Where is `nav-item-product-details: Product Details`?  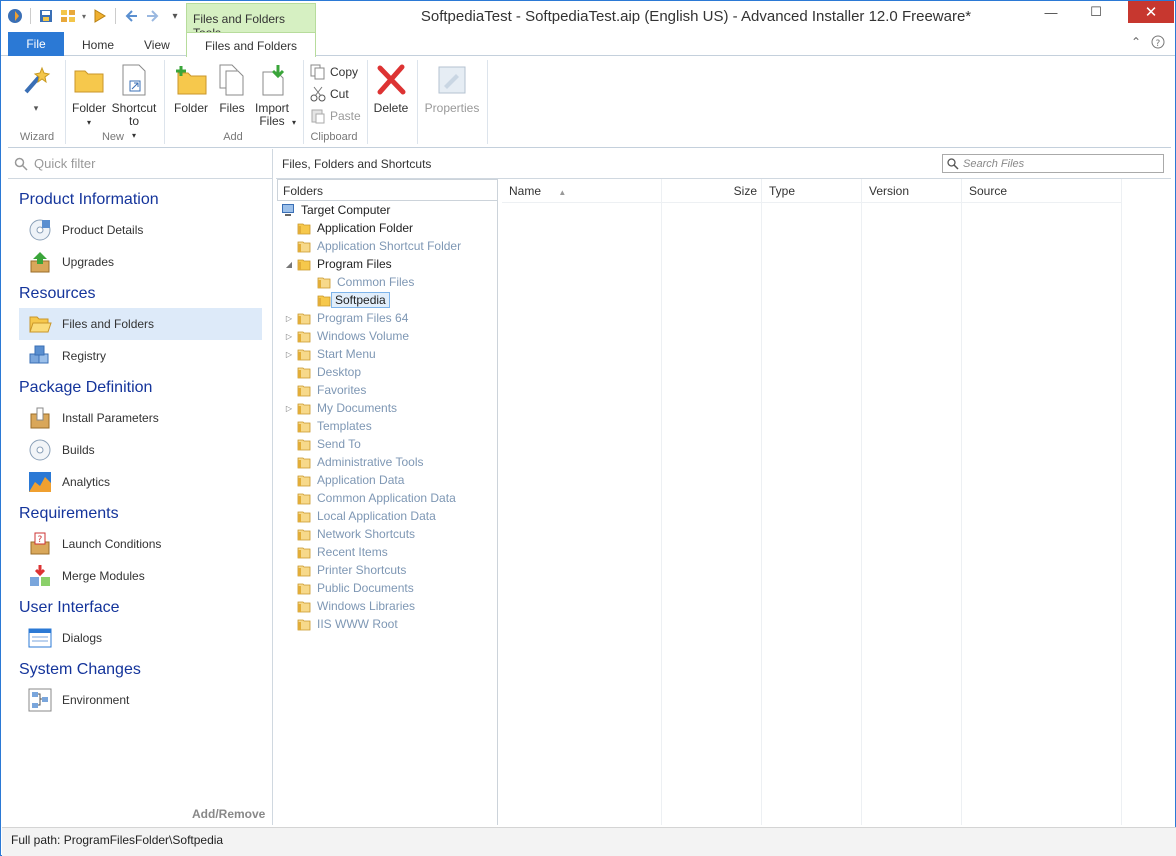 nav-item-product-details: Product Details is located at coordinates (140, 230).